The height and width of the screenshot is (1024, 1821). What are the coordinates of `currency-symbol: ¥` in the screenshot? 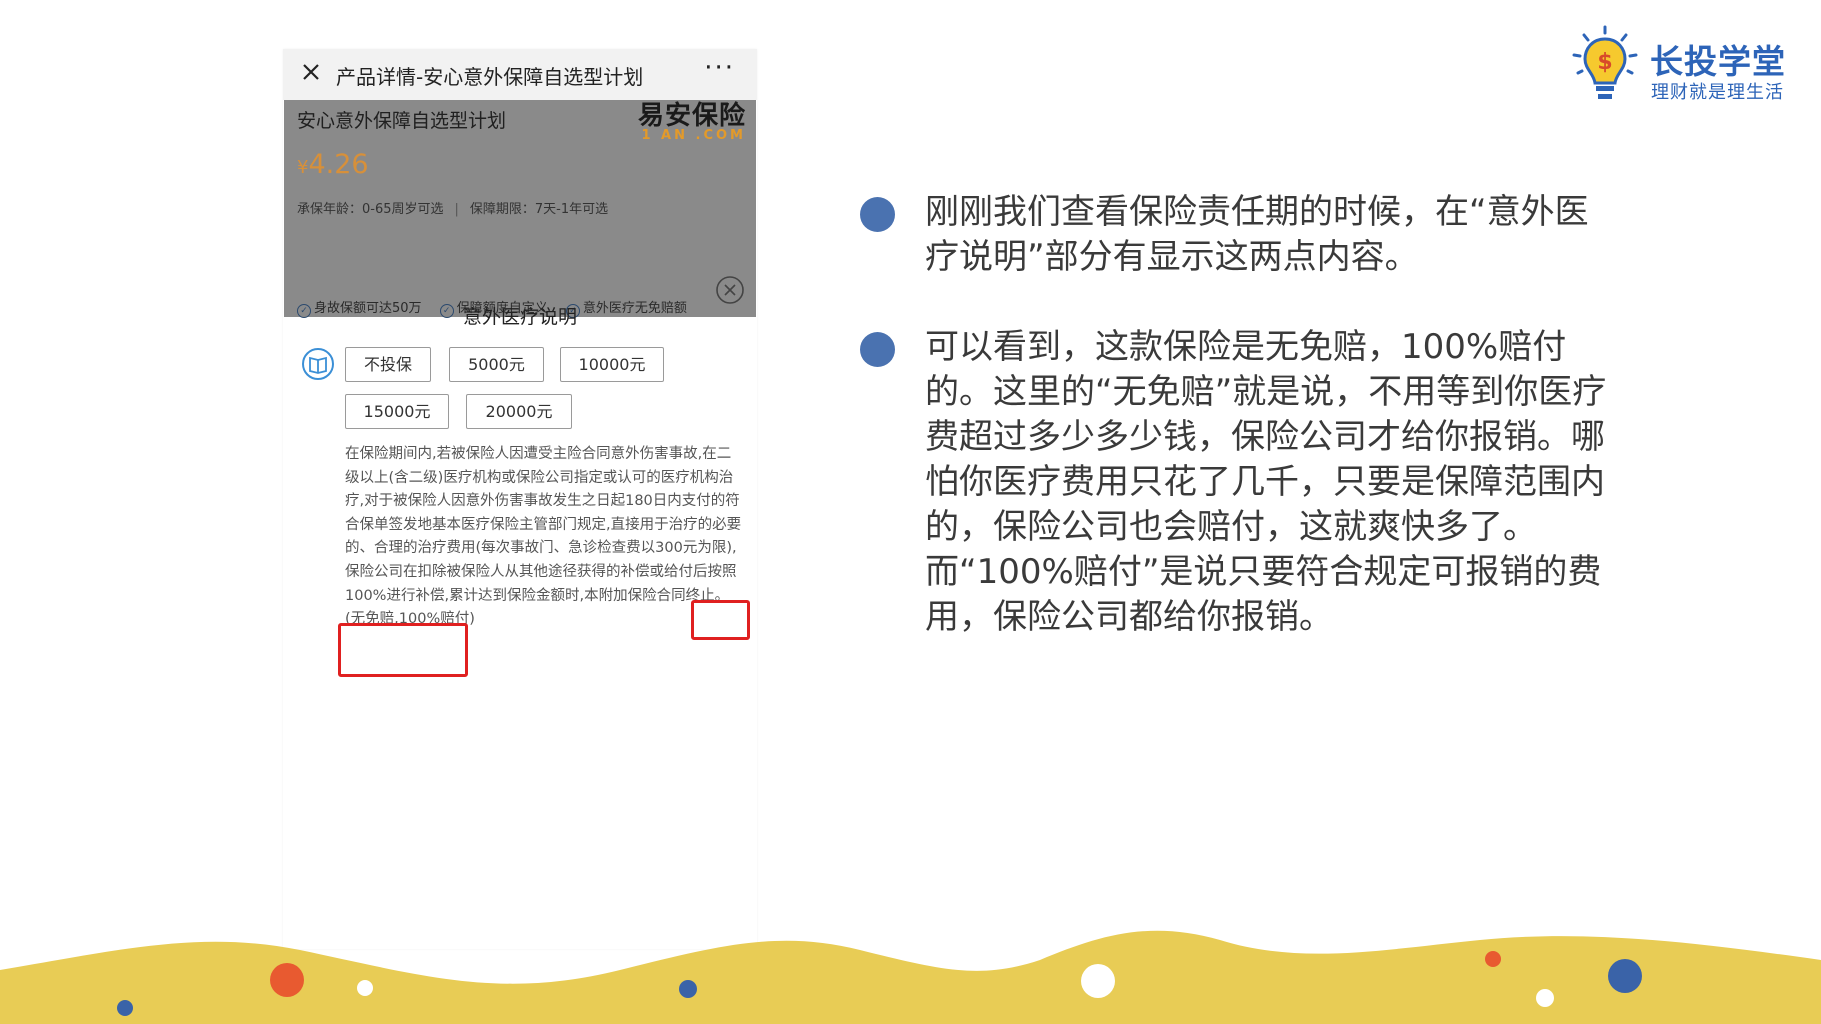 It's located at (303, 167).